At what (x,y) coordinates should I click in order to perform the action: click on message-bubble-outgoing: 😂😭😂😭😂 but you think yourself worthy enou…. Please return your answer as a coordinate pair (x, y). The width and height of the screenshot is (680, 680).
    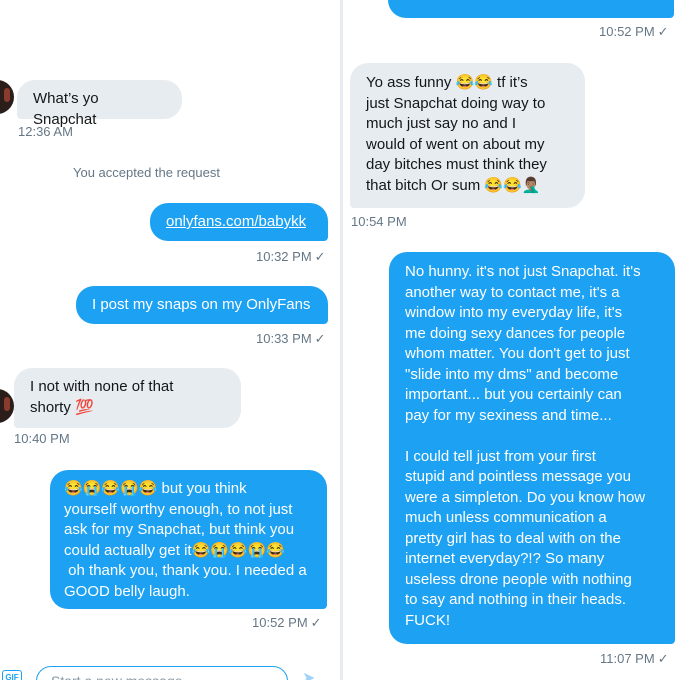
    Looking at the image, I should click on (188, 539).